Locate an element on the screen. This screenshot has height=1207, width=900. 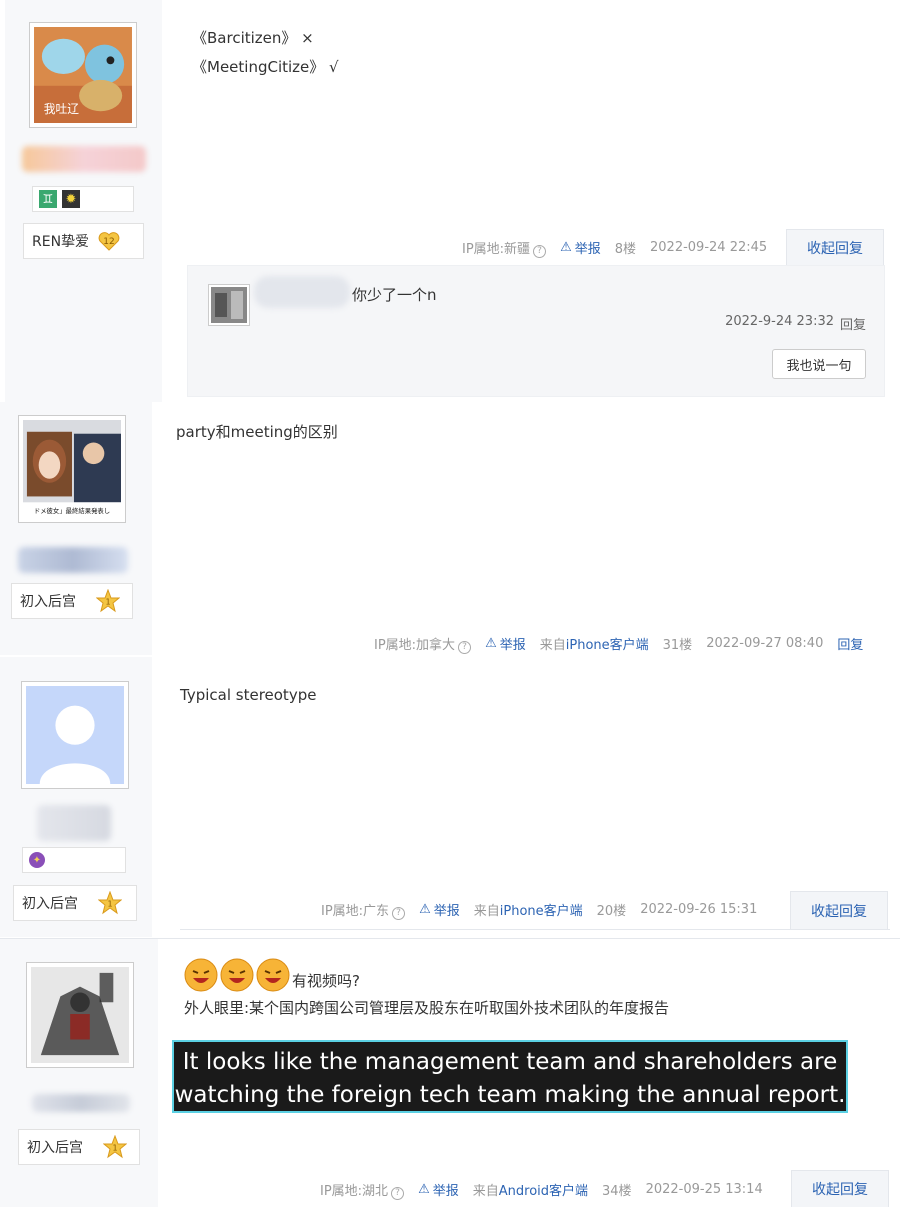
sub-reply-time: 2022-9-24 23:32 is located at coordinates (779, 321).